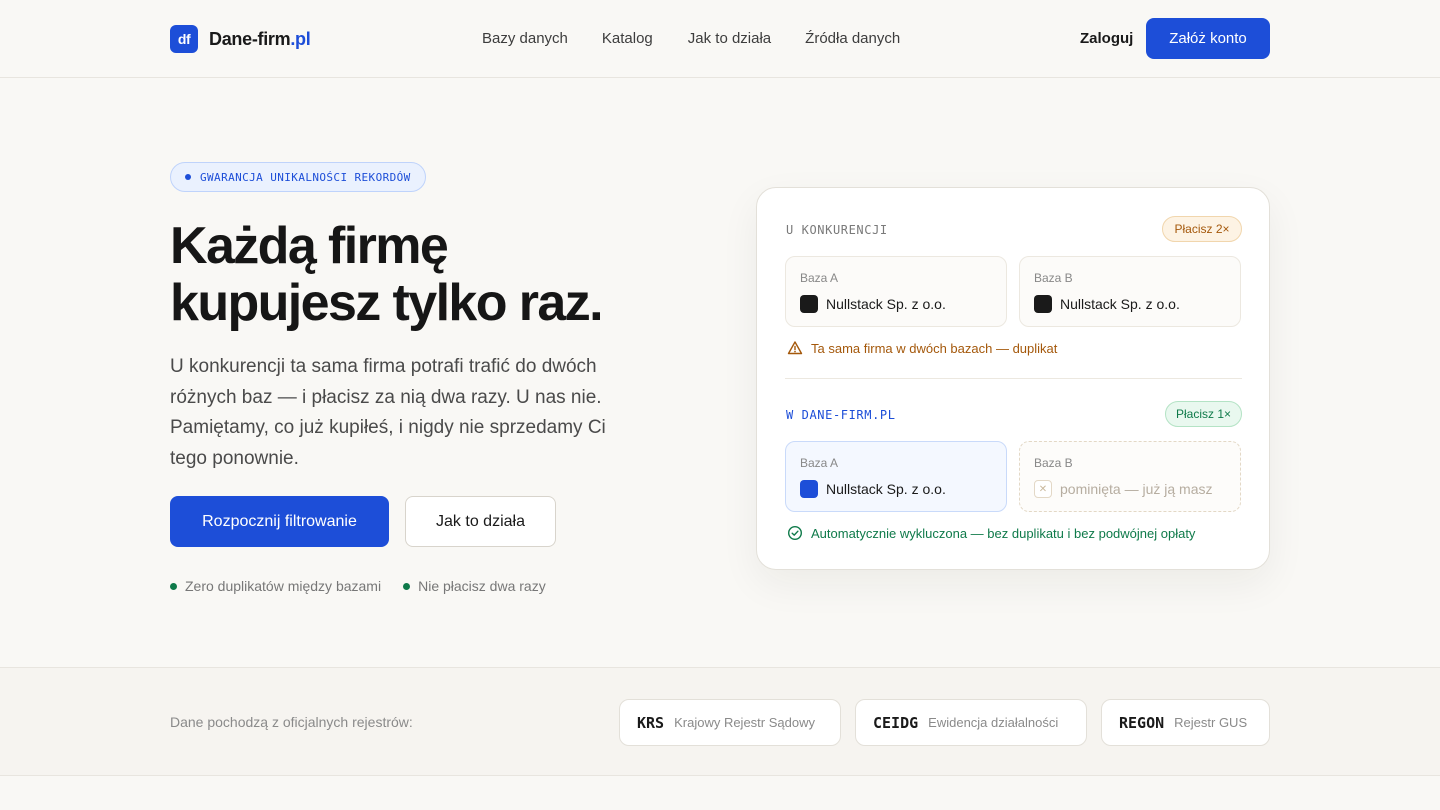 This screenshot has height=810, width=1440. What do you see at coordinates (184, 39) in the screenshot?
I see `logo-mark: df` at bounding box center [184, 39].